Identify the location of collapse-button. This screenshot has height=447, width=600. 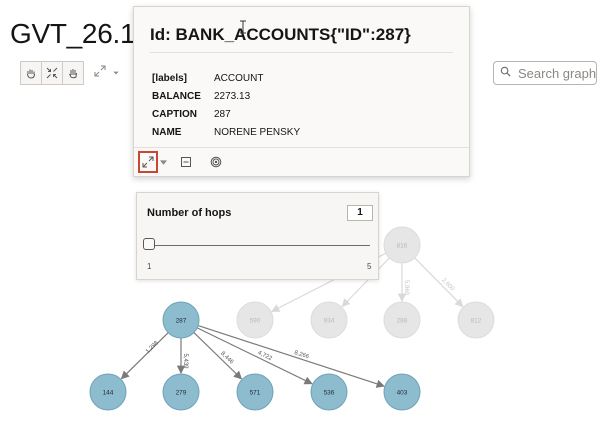
(186, 162).